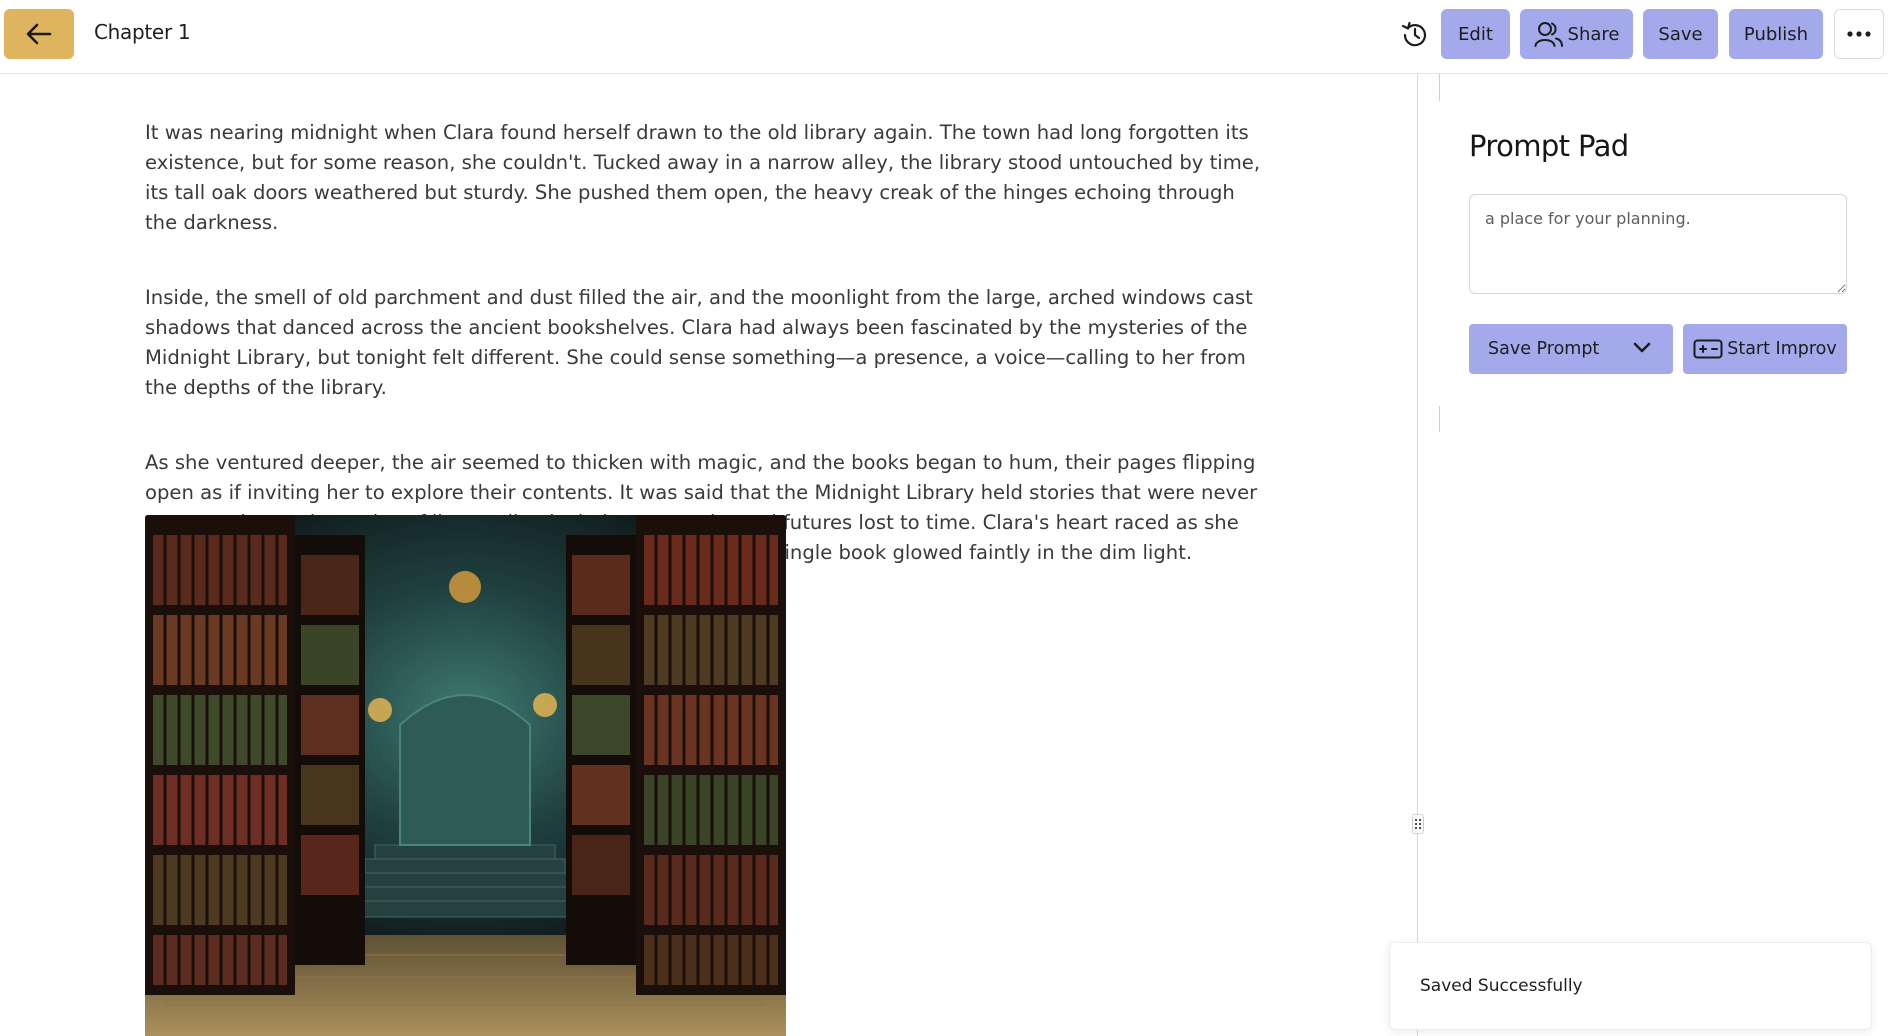 Image resolution: width=1888 pixels, height=1036 pixels. Describe the element at coordinates (1782, 349) in the screenshot. I see `start-improv-label: Start Improv` at that location.